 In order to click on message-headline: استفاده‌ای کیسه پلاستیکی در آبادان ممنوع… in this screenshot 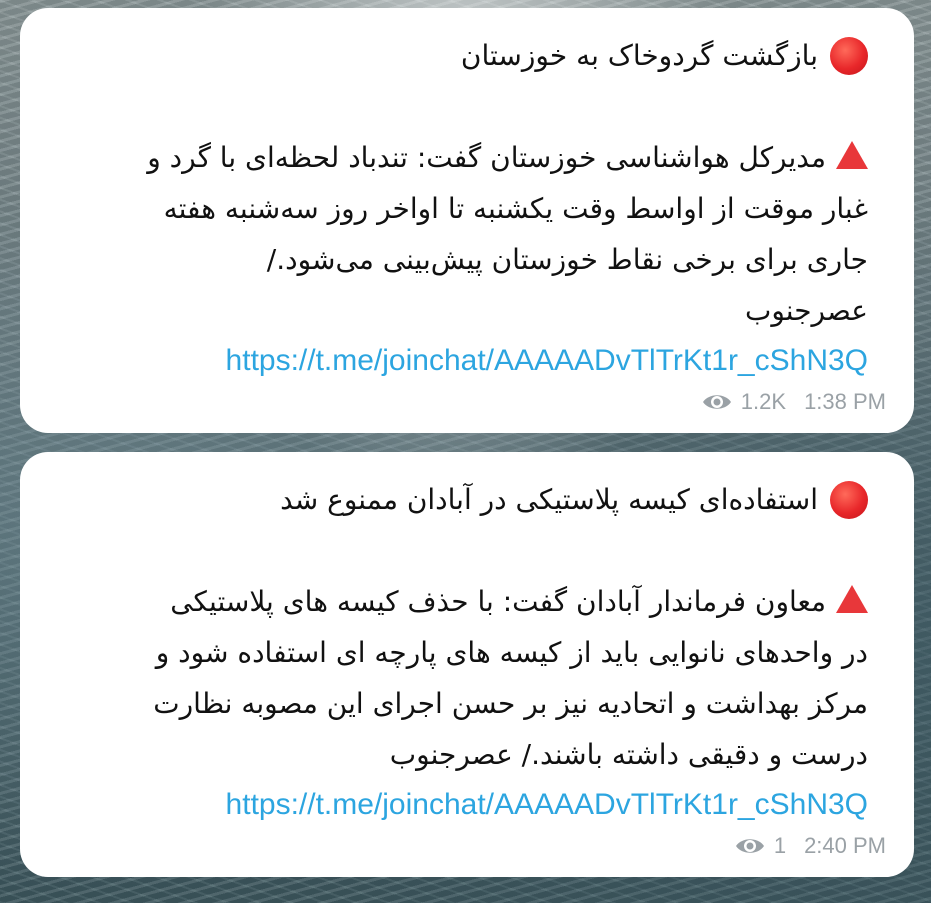, I will do `click(467, 499)`.